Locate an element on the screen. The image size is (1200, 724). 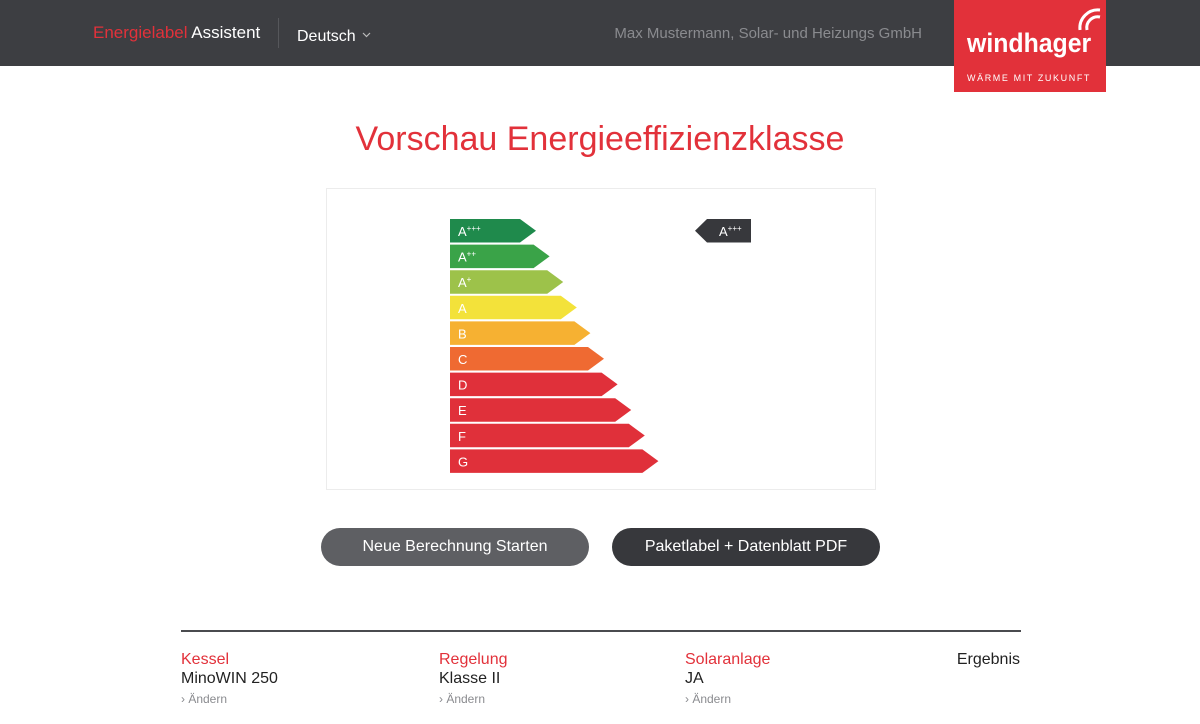
summary-boiler: Kessel MinoWIN 250 › Ändern is located at coordinates (229, 679).